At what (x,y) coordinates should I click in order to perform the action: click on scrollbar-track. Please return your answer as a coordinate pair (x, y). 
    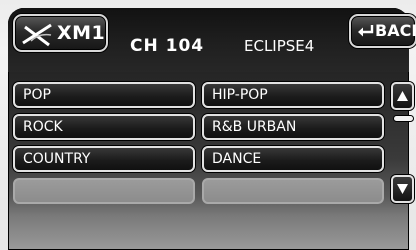
    Looking at the image, I should click on (402, 143).